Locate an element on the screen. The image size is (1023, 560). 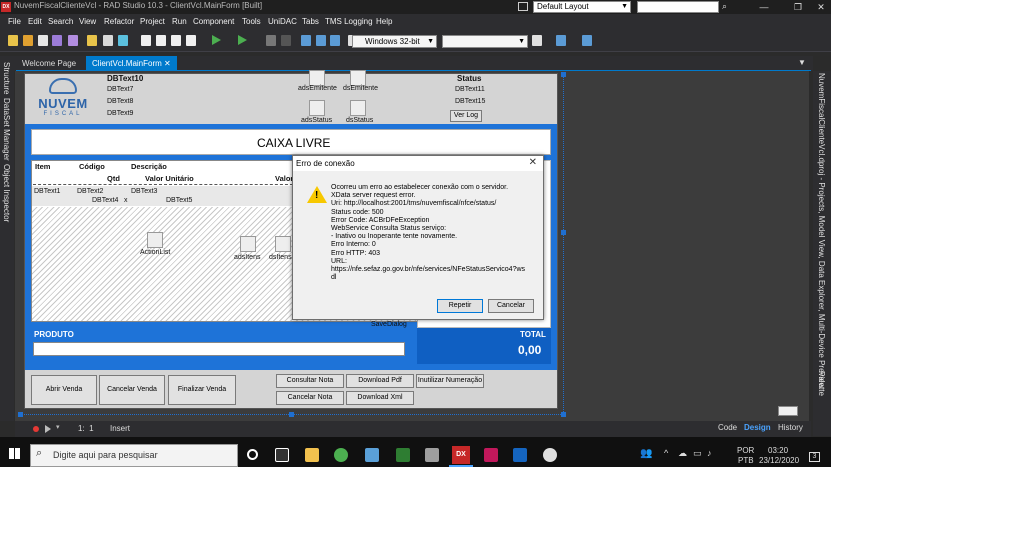
notification-icon: 3 is located at coordinates (814, 457).